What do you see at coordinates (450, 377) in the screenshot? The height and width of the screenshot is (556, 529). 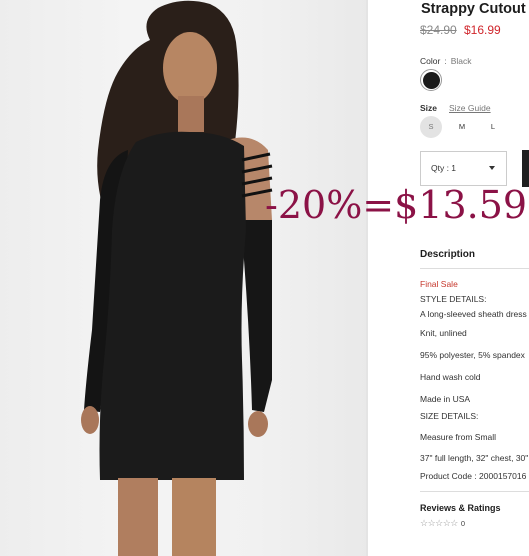 I see `description-line: Hand wash cold` at bounding box center [450, 377].